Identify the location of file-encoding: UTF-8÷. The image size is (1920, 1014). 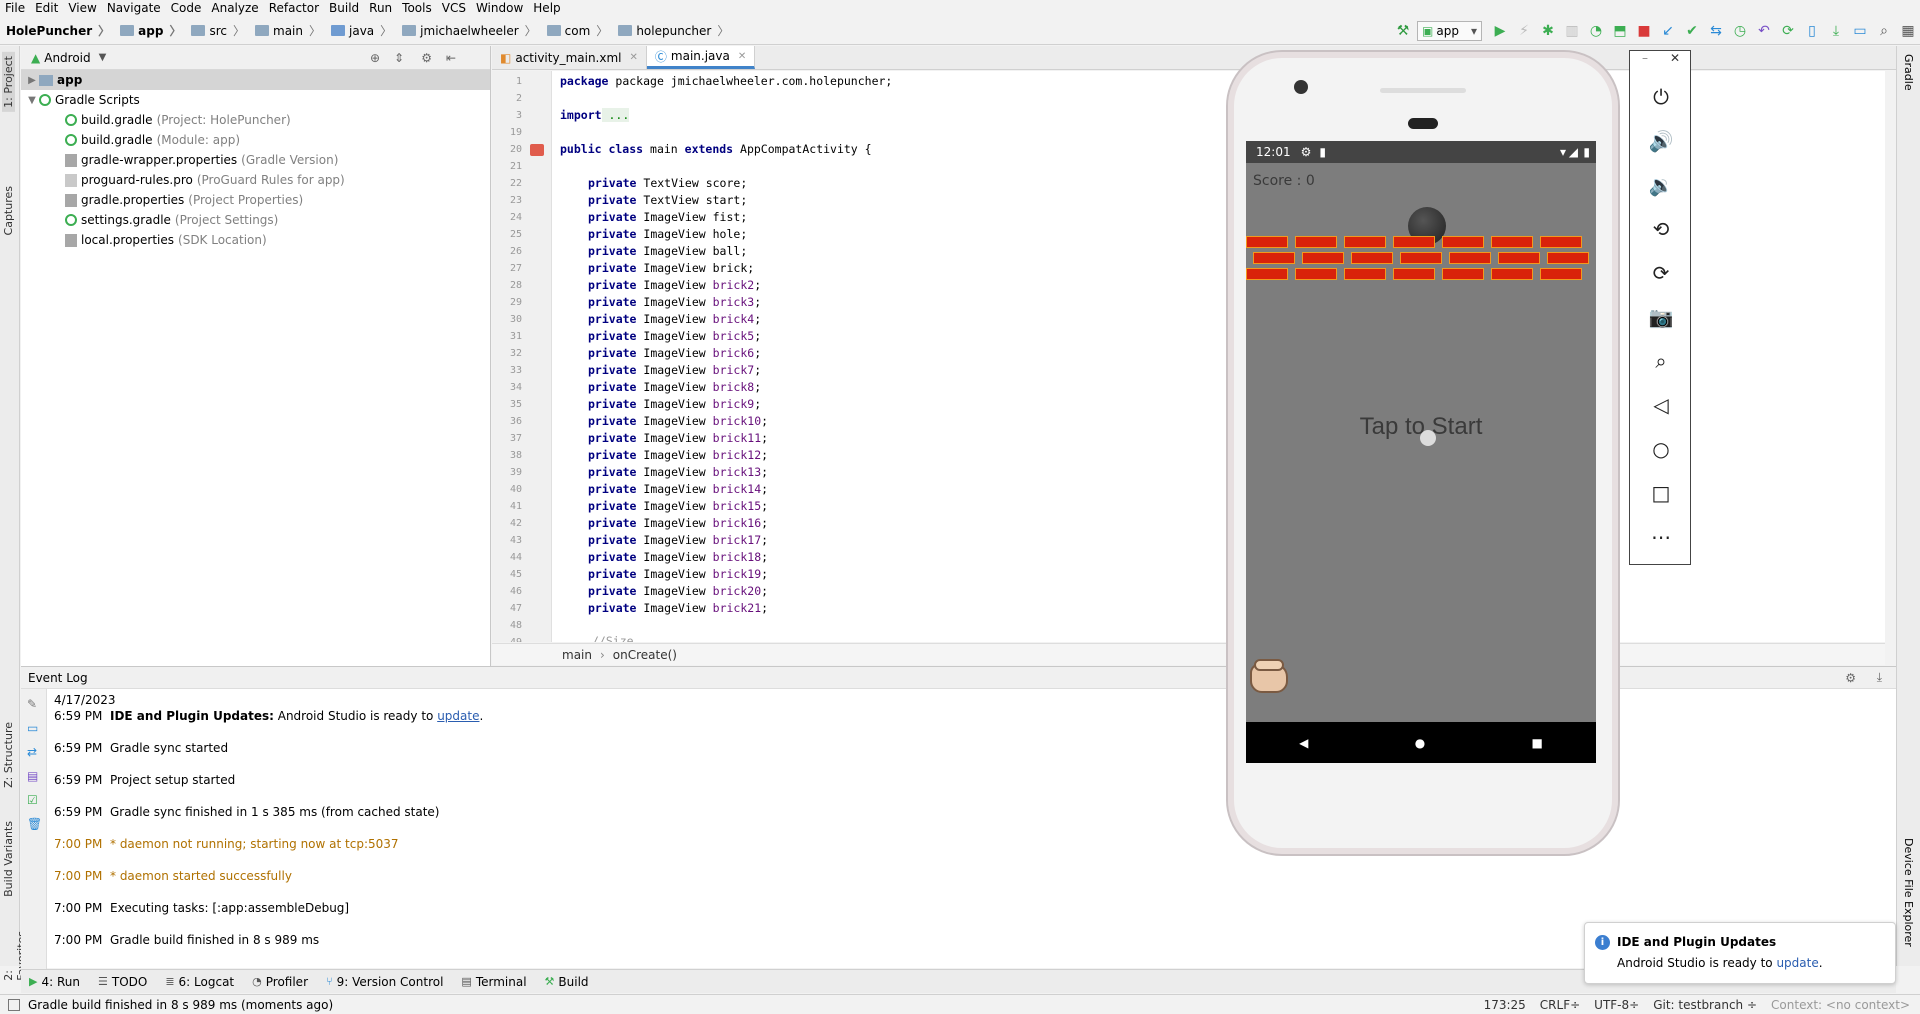
(1616, 1005).